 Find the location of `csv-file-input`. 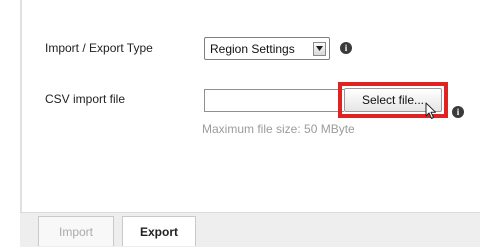

csv-file-input is located at coordinates (274, 100).